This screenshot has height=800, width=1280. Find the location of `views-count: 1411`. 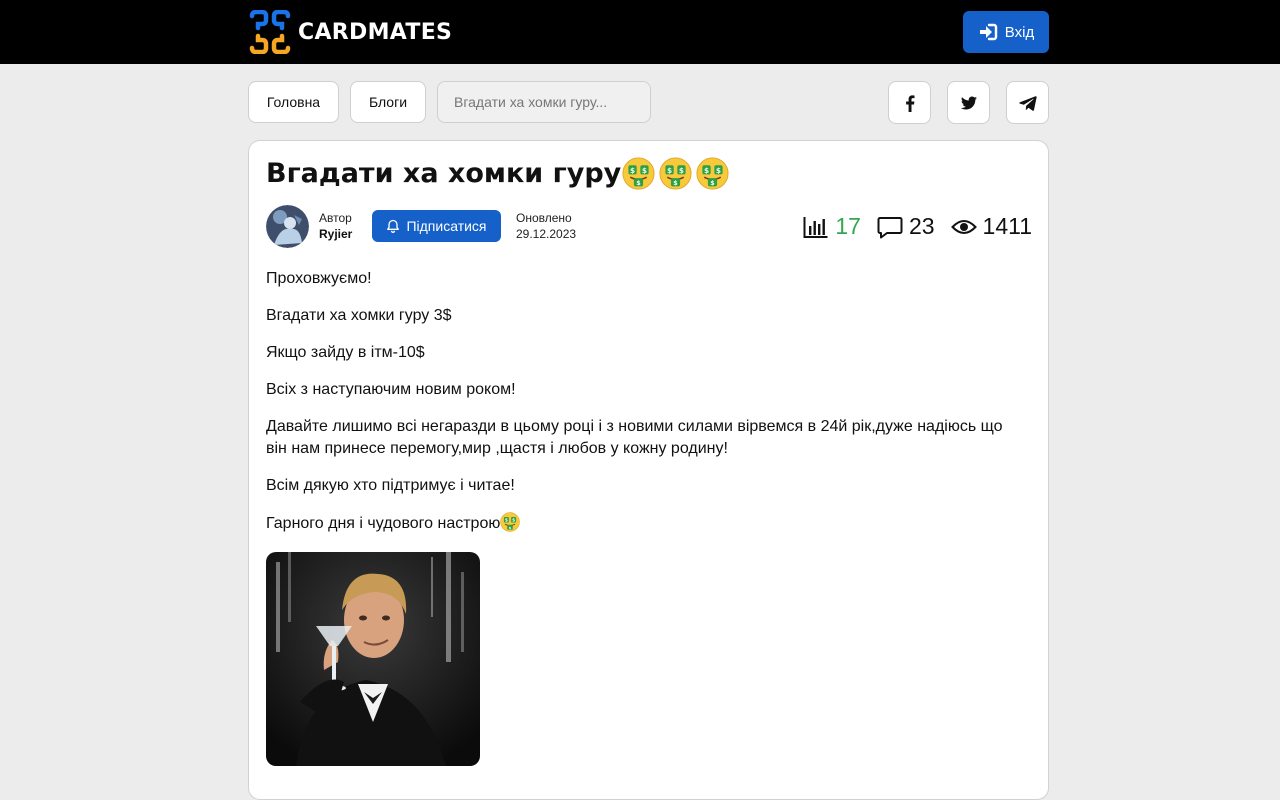

views-count: 1411 is located at coordinates (1007, 226).